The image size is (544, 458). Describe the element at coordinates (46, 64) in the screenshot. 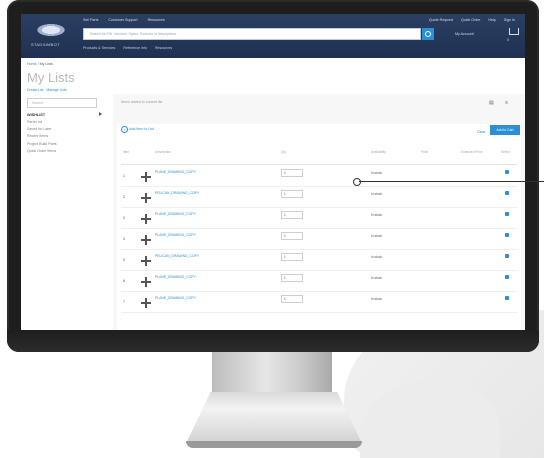

I see `breadcrumb-current: My Lists` at that location.